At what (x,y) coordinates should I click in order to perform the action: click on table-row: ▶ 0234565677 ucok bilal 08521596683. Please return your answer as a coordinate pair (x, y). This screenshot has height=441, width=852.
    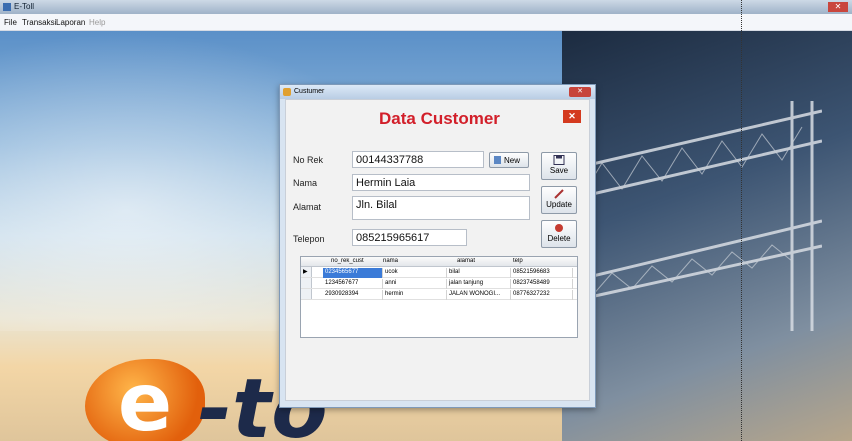
    Looking at the image, I should click on (439, 272).